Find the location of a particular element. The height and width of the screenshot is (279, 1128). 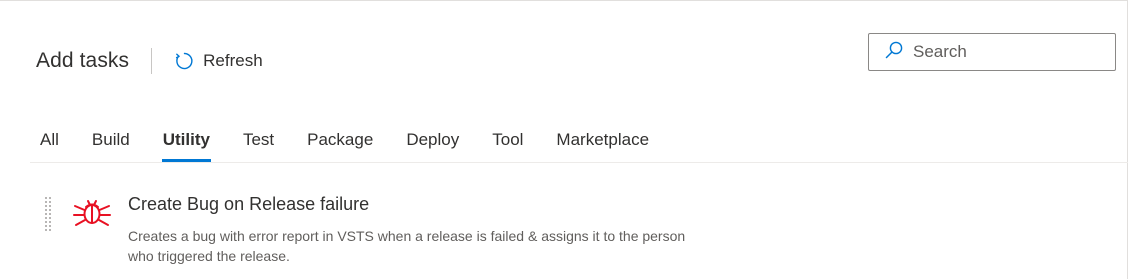

page-title: Add tasks is located at coordinates (83, 60).